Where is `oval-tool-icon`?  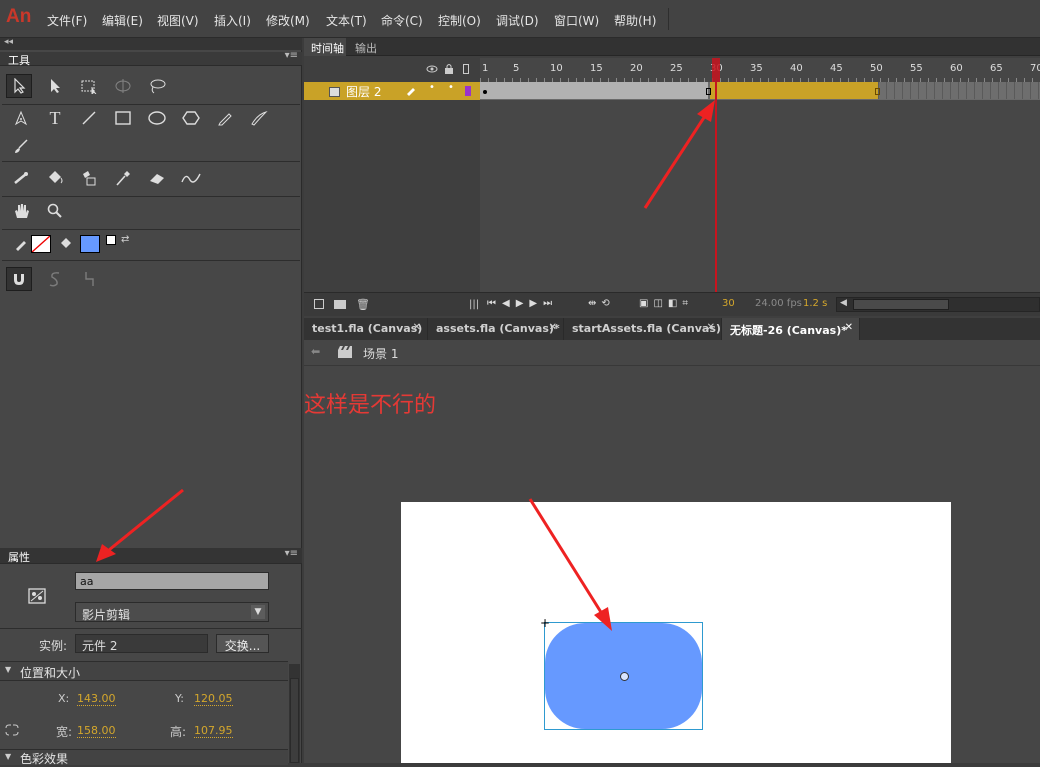 oval-tool-icon is located at coordinates (157, 118).